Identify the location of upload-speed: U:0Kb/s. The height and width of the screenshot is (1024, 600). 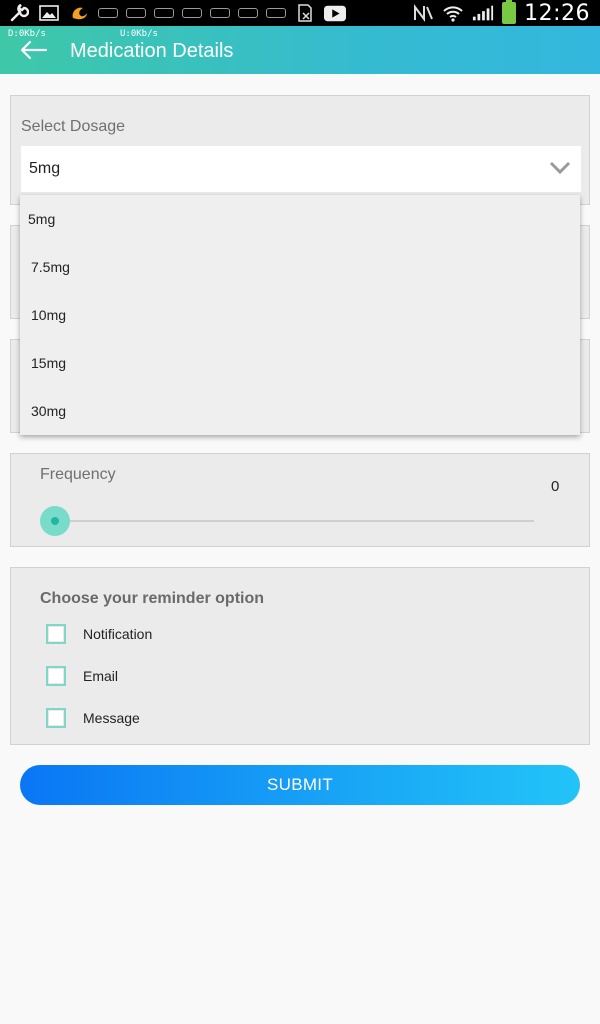
(139, 34).